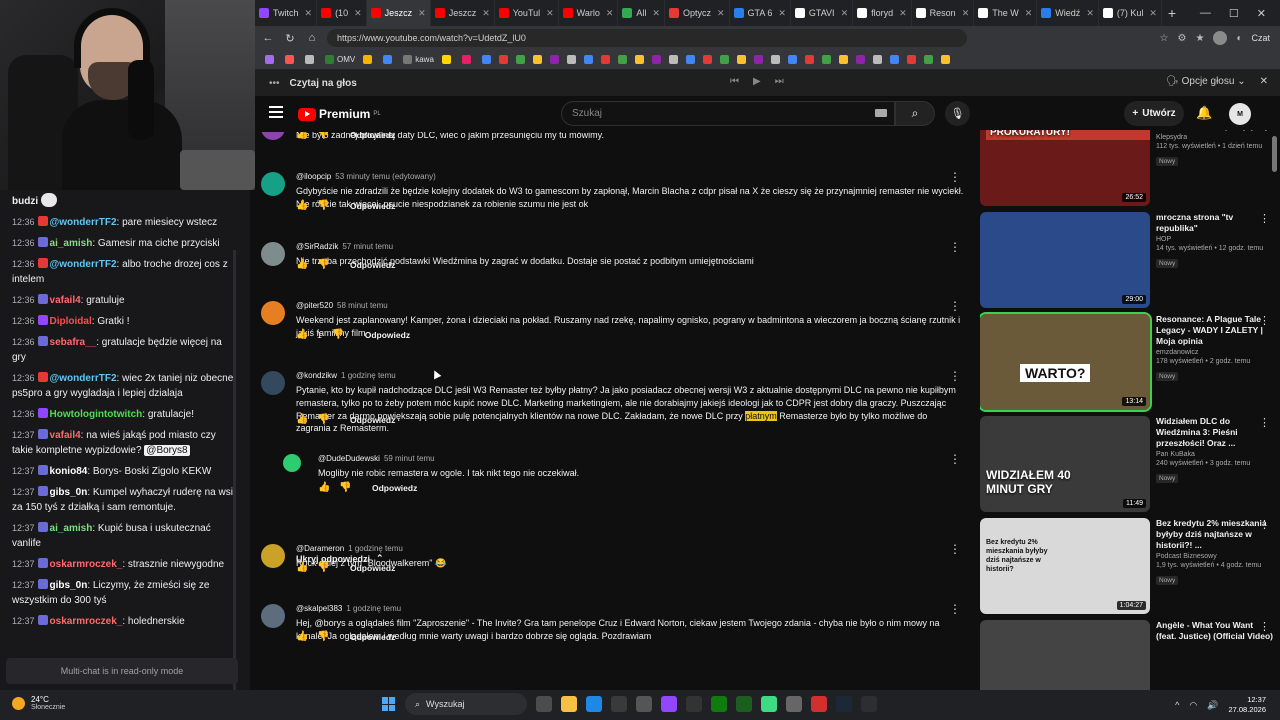  Describe the element at coordinates (882, 13) in the screenshot. I see `browser-tab: floryd ✕` at that location.